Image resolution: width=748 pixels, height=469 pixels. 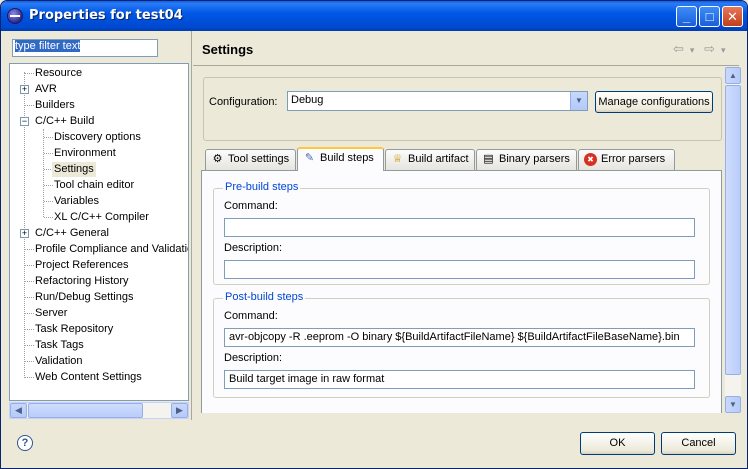 What do you see at coordinates (702, 49) in the screenshot?
I see `history-navigation: ⇦ ▾ ⇨ ▾` at bounding box center [702, 49].